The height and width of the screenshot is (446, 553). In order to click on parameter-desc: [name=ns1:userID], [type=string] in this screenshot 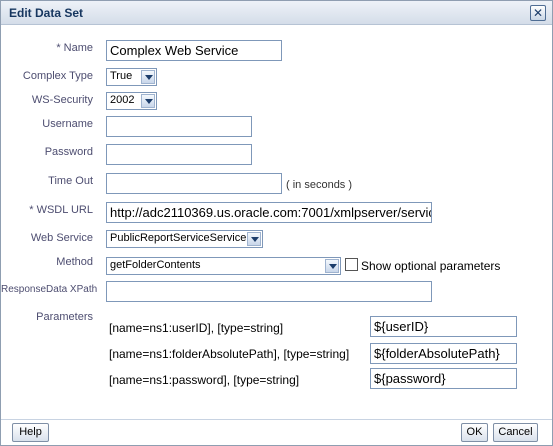, I will do `click(196, 328)`.